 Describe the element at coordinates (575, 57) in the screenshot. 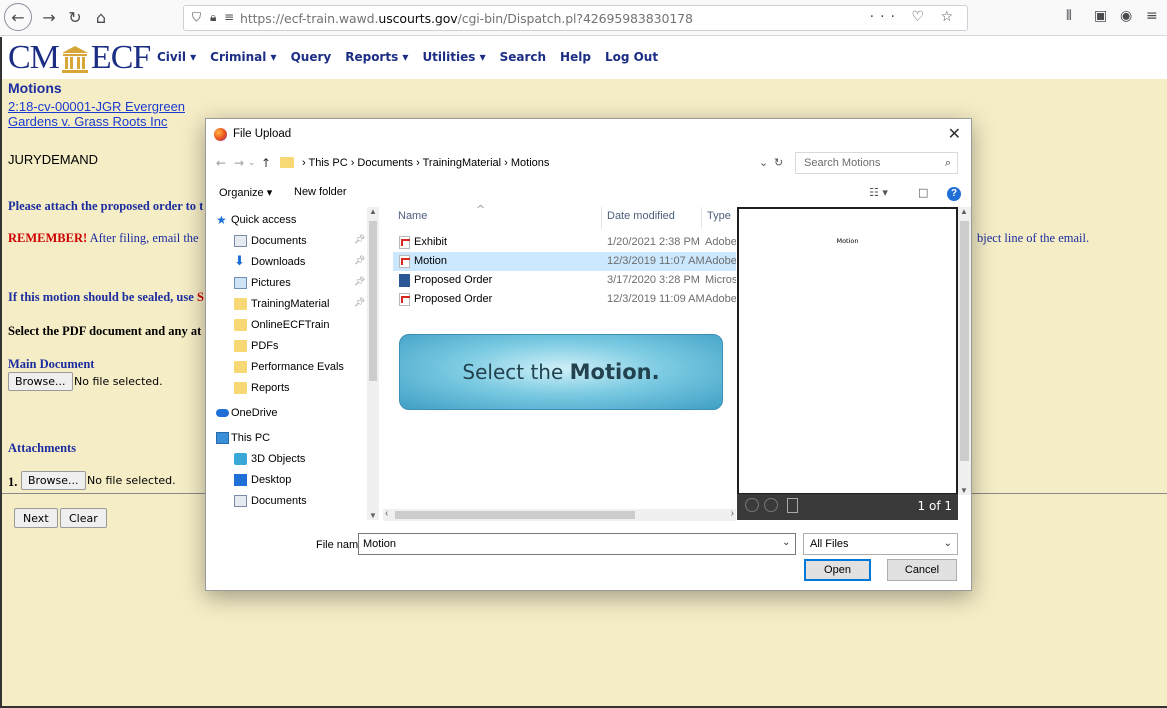

I see `menu-help: Help` at that location.